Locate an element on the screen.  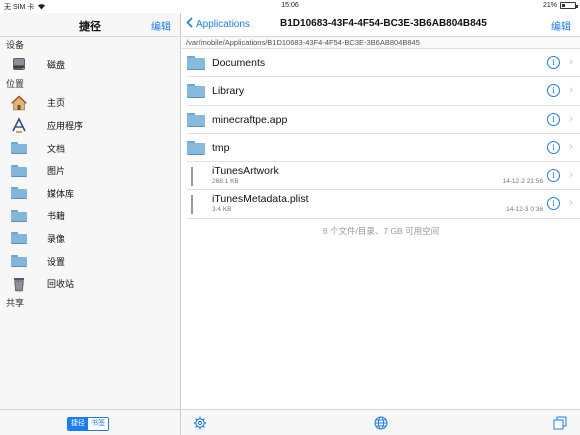
sidebar-item-label: 应用程序 is located at coordinates (65, 125).